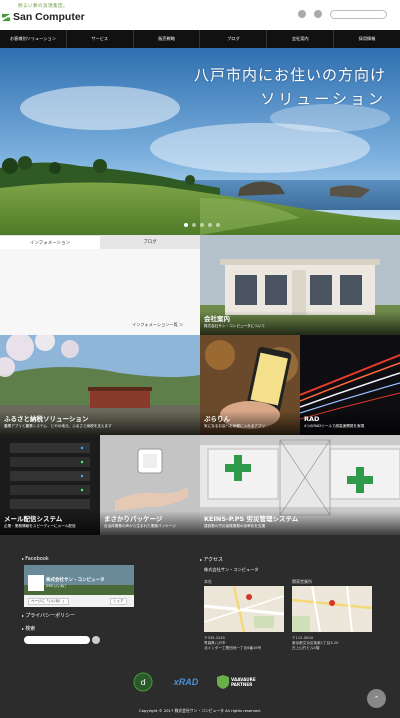  Describe the element at coordinates (312, 419) in the screenshot. I see `tile-title: RAD` at that location.